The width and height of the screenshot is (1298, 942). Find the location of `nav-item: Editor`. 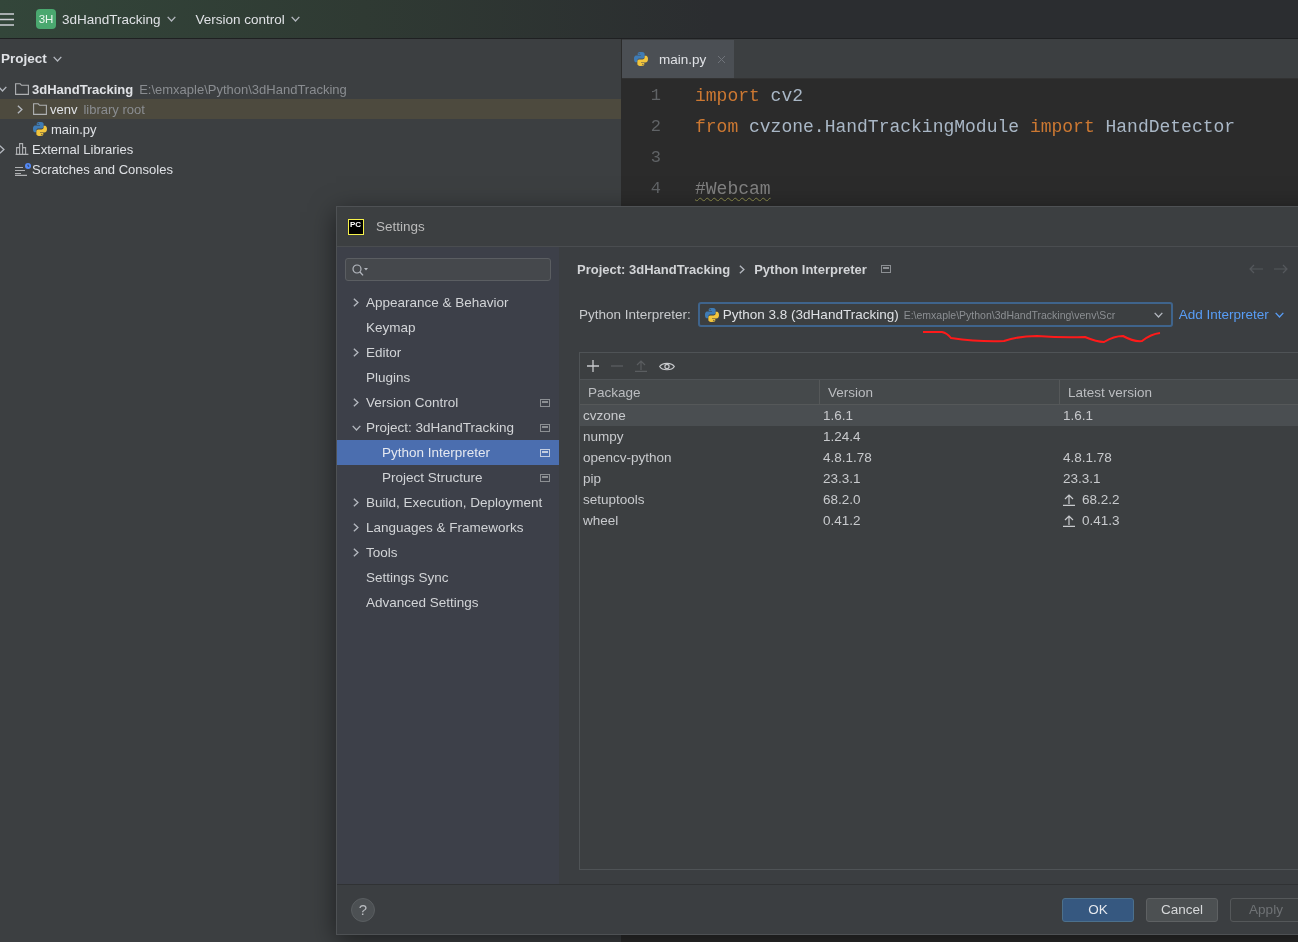

nav-item: Editor is located at coordinates (448, 352).